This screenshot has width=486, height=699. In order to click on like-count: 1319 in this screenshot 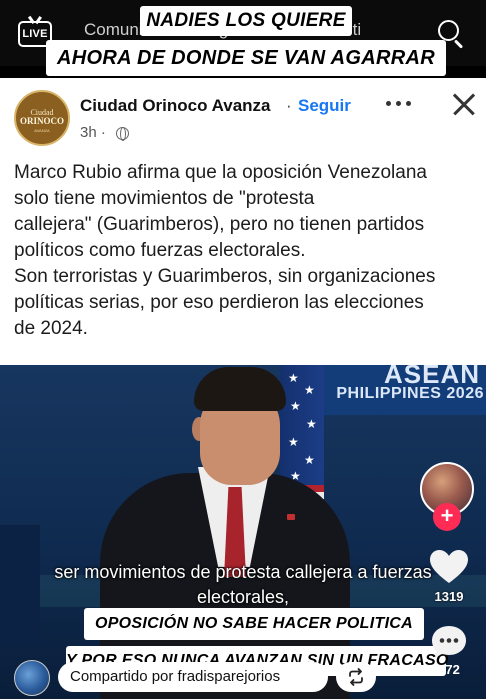, I will do `click(449, 596)`.